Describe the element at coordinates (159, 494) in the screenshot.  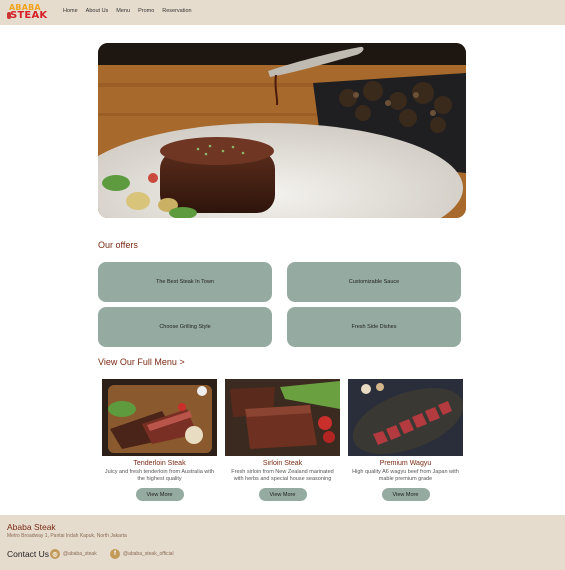
I see `view-more-tenderloin-button: View More` at that location.